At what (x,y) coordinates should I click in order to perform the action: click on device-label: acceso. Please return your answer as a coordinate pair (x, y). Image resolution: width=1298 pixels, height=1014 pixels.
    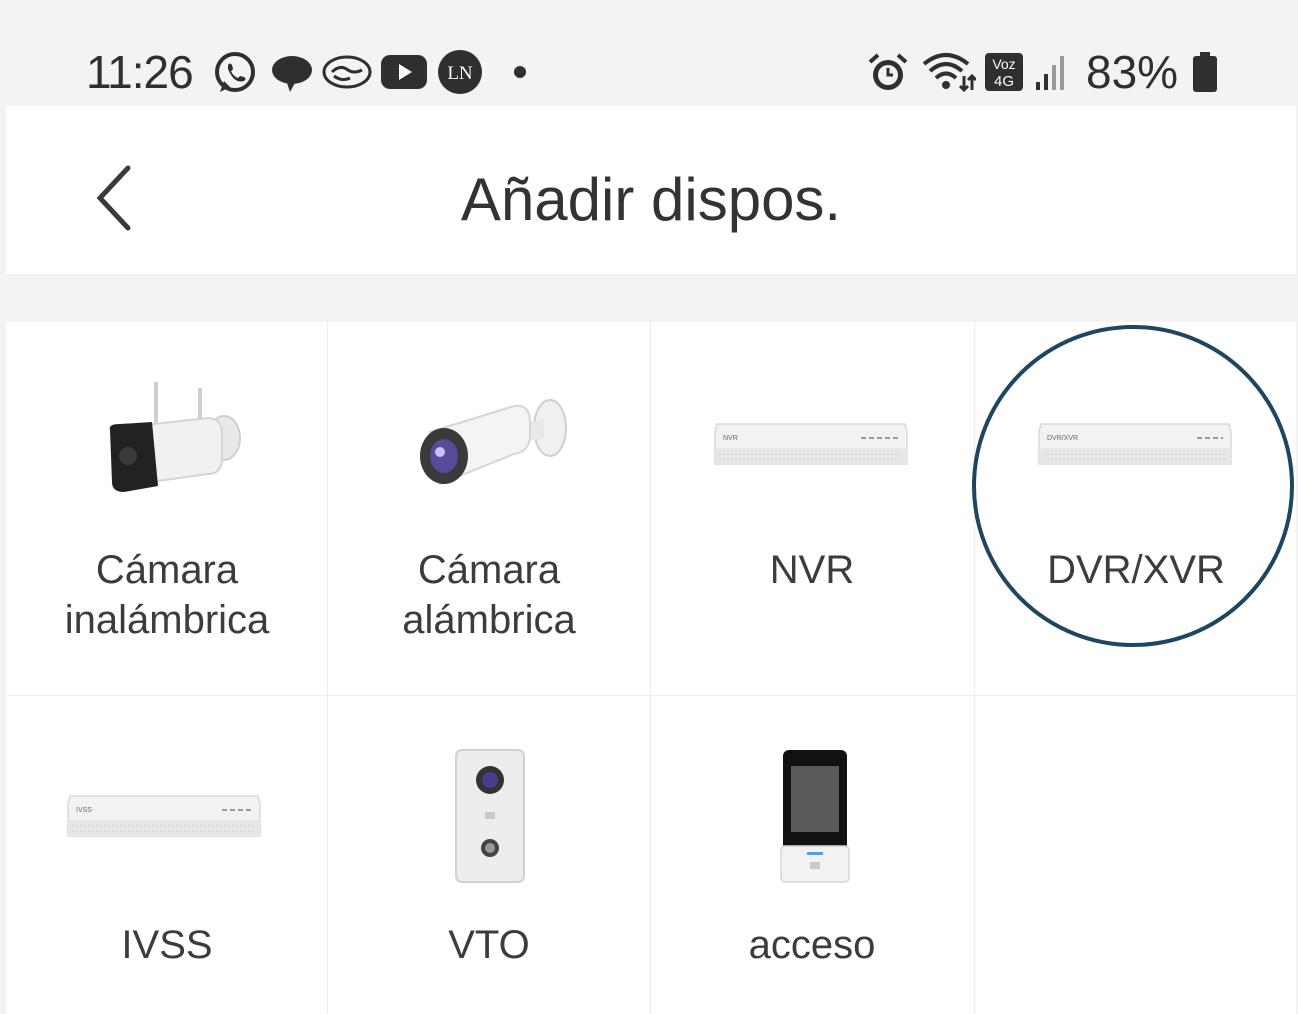
    Looking at the image, I should click on (812, 945).